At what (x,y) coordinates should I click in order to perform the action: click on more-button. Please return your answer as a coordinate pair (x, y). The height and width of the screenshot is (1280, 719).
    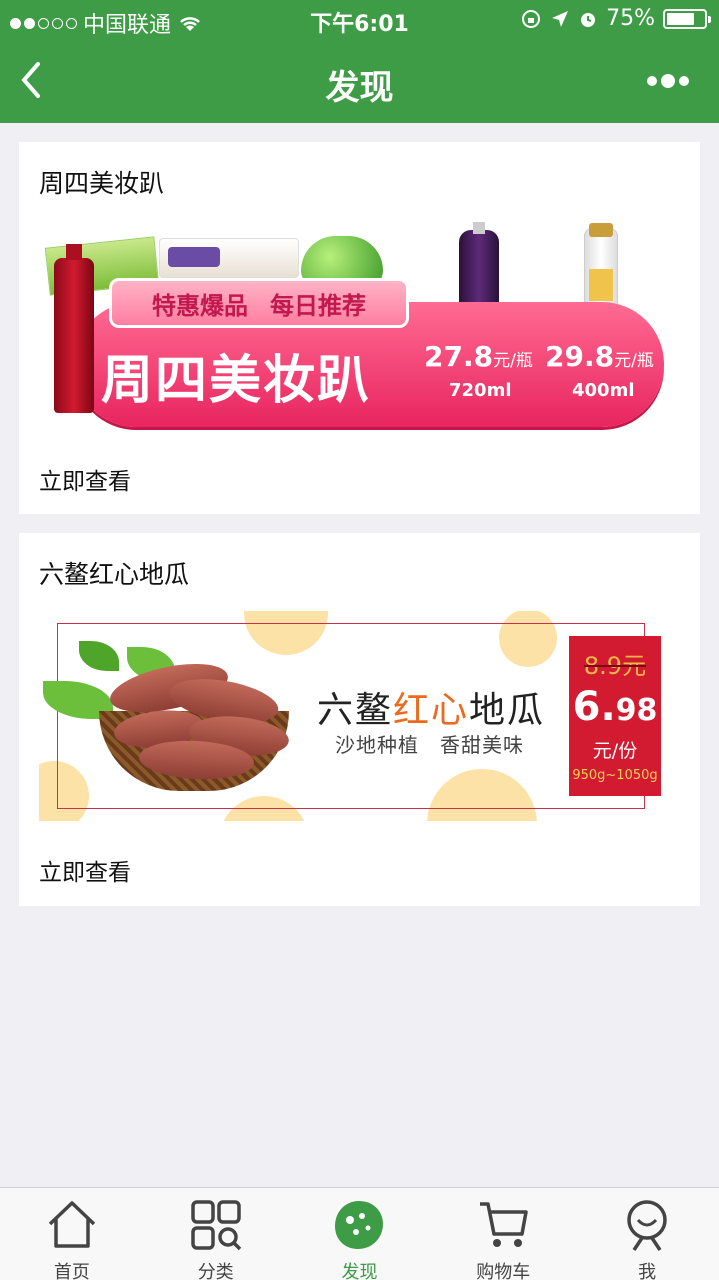
    Looking at the image, I should click on (672, 81).